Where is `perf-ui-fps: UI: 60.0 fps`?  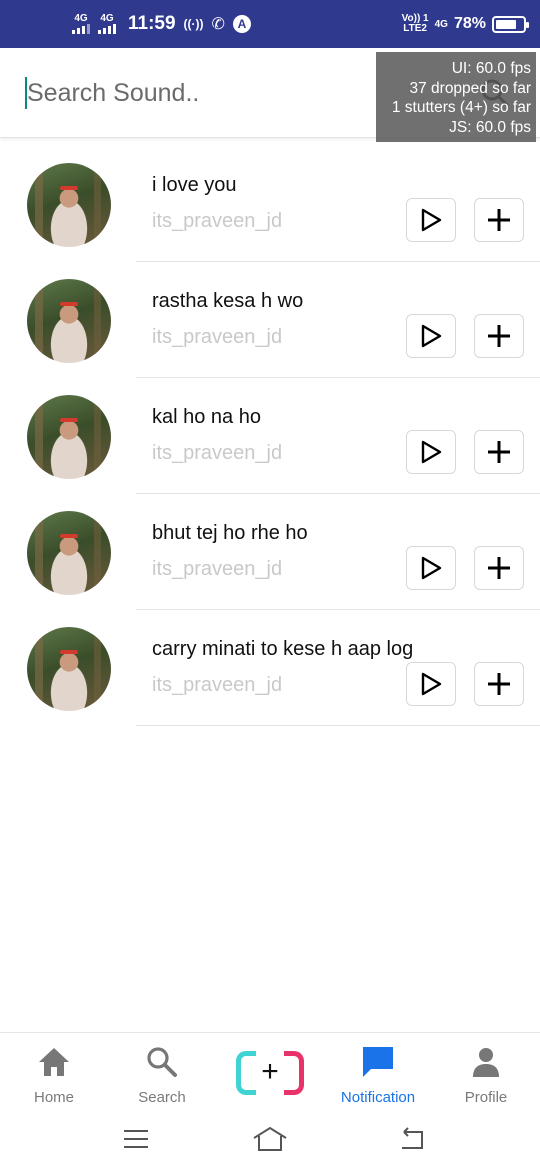 perf-ui-fps: UI: 60.0 fps is located at coordinates (491, 68).